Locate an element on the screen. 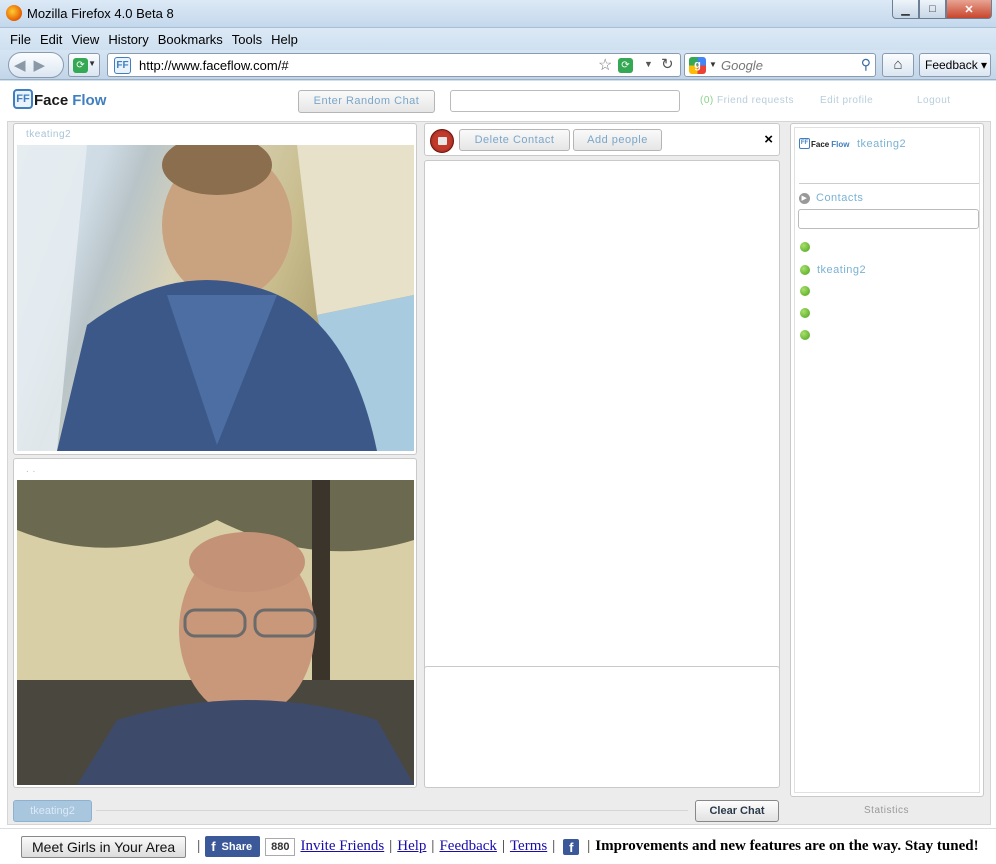  sync-button: ⟳ ▼ is located at coordinates (84, 65).